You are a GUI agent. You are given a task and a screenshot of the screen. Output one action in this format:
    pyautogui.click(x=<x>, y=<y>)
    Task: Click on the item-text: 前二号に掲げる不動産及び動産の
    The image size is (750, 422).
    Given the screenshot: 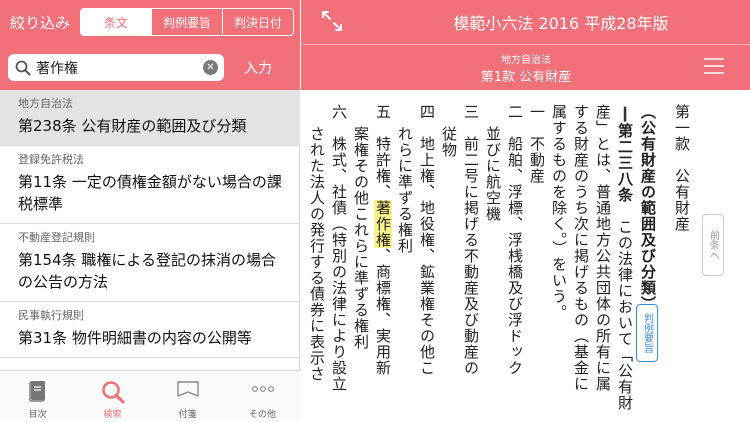 What is the action you would take?
    pyautogui.click(x=471, y=256)
    